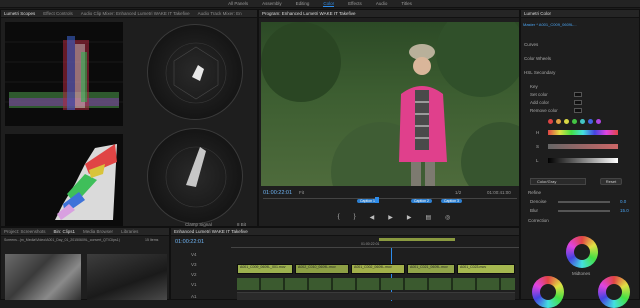 Image resolution: width=640 pixels, height=308 pixels. Describe the element at coordinates (584, 202) in the screenshot. I see `denoise-slider` at that location.